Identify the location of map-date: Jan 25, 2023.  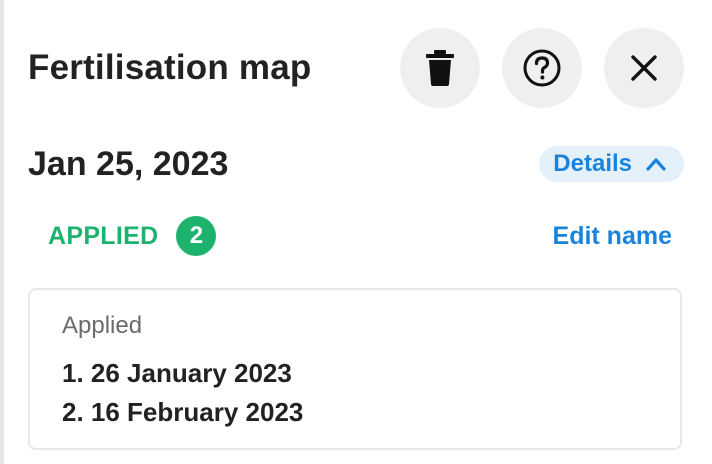
(128, 163).